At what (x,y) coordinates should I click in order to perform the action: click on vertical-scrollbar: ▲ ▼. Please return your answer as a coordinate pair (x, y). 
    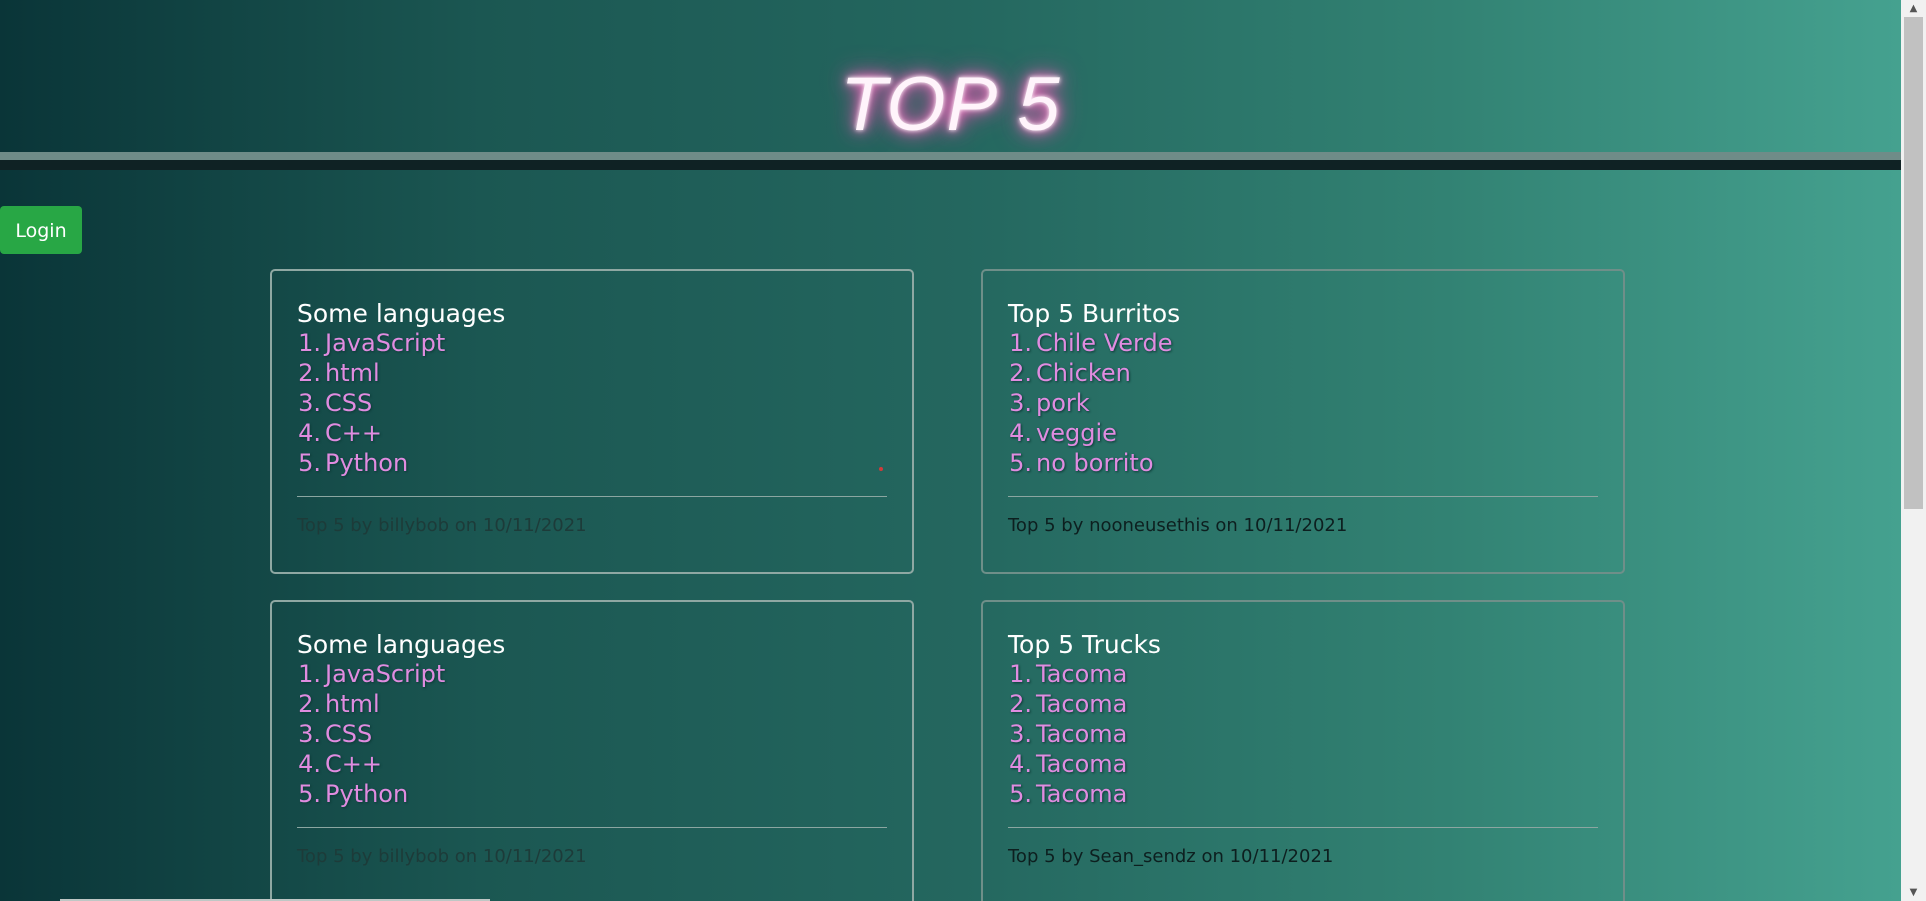
    Looking at the image, I should click on (1913, 450).